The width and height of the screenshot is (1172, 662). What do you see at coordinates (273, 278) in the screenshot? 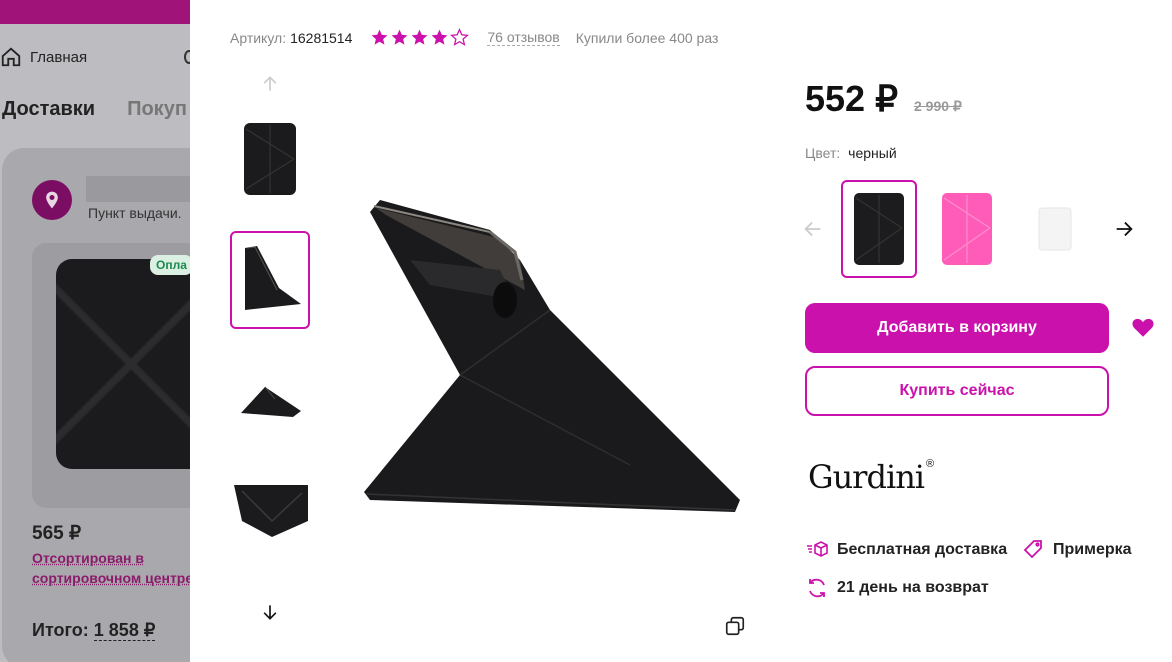
I see `case-stand-thumb-icon` at bounding box center [273, 278].